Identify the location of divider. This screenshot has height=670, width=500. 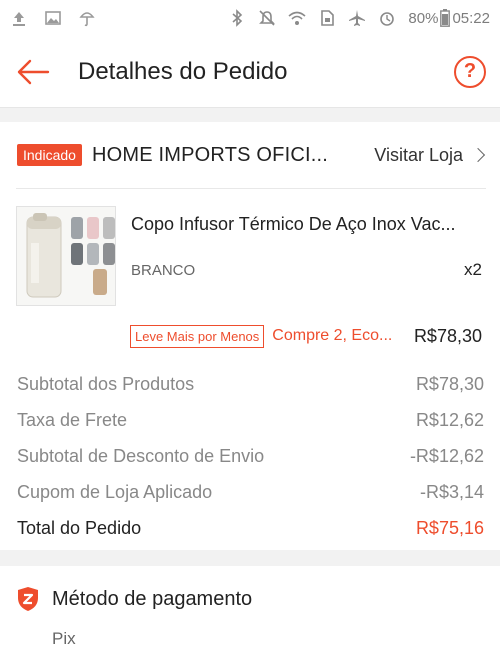
(251, 188).